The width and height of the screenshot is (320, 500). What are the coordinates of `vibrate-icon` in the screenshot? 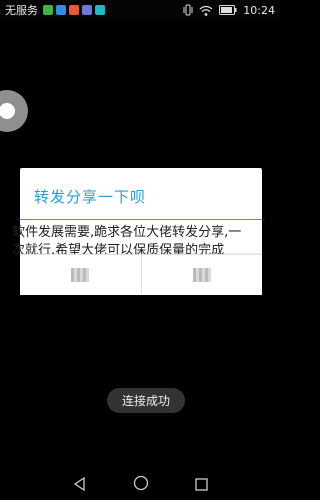 It's located at (188, 10).